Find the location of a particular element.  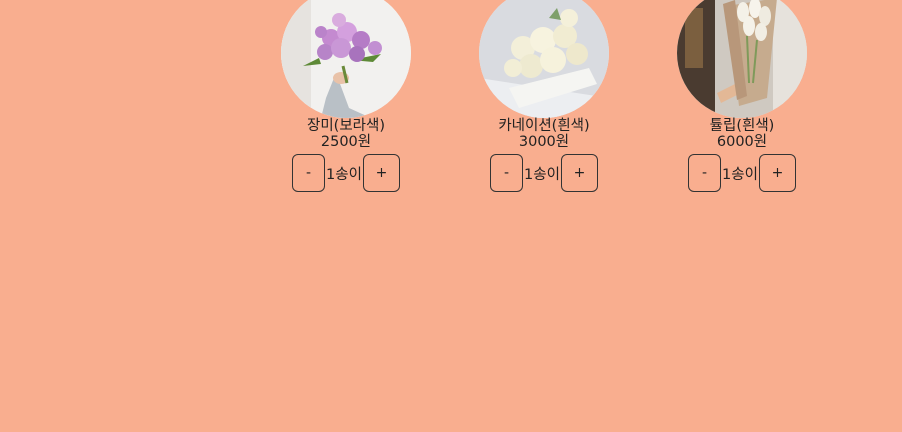

product-card: 튤립(흰색) 6000원 - 1송이 + is located at coordinates (742, 96).